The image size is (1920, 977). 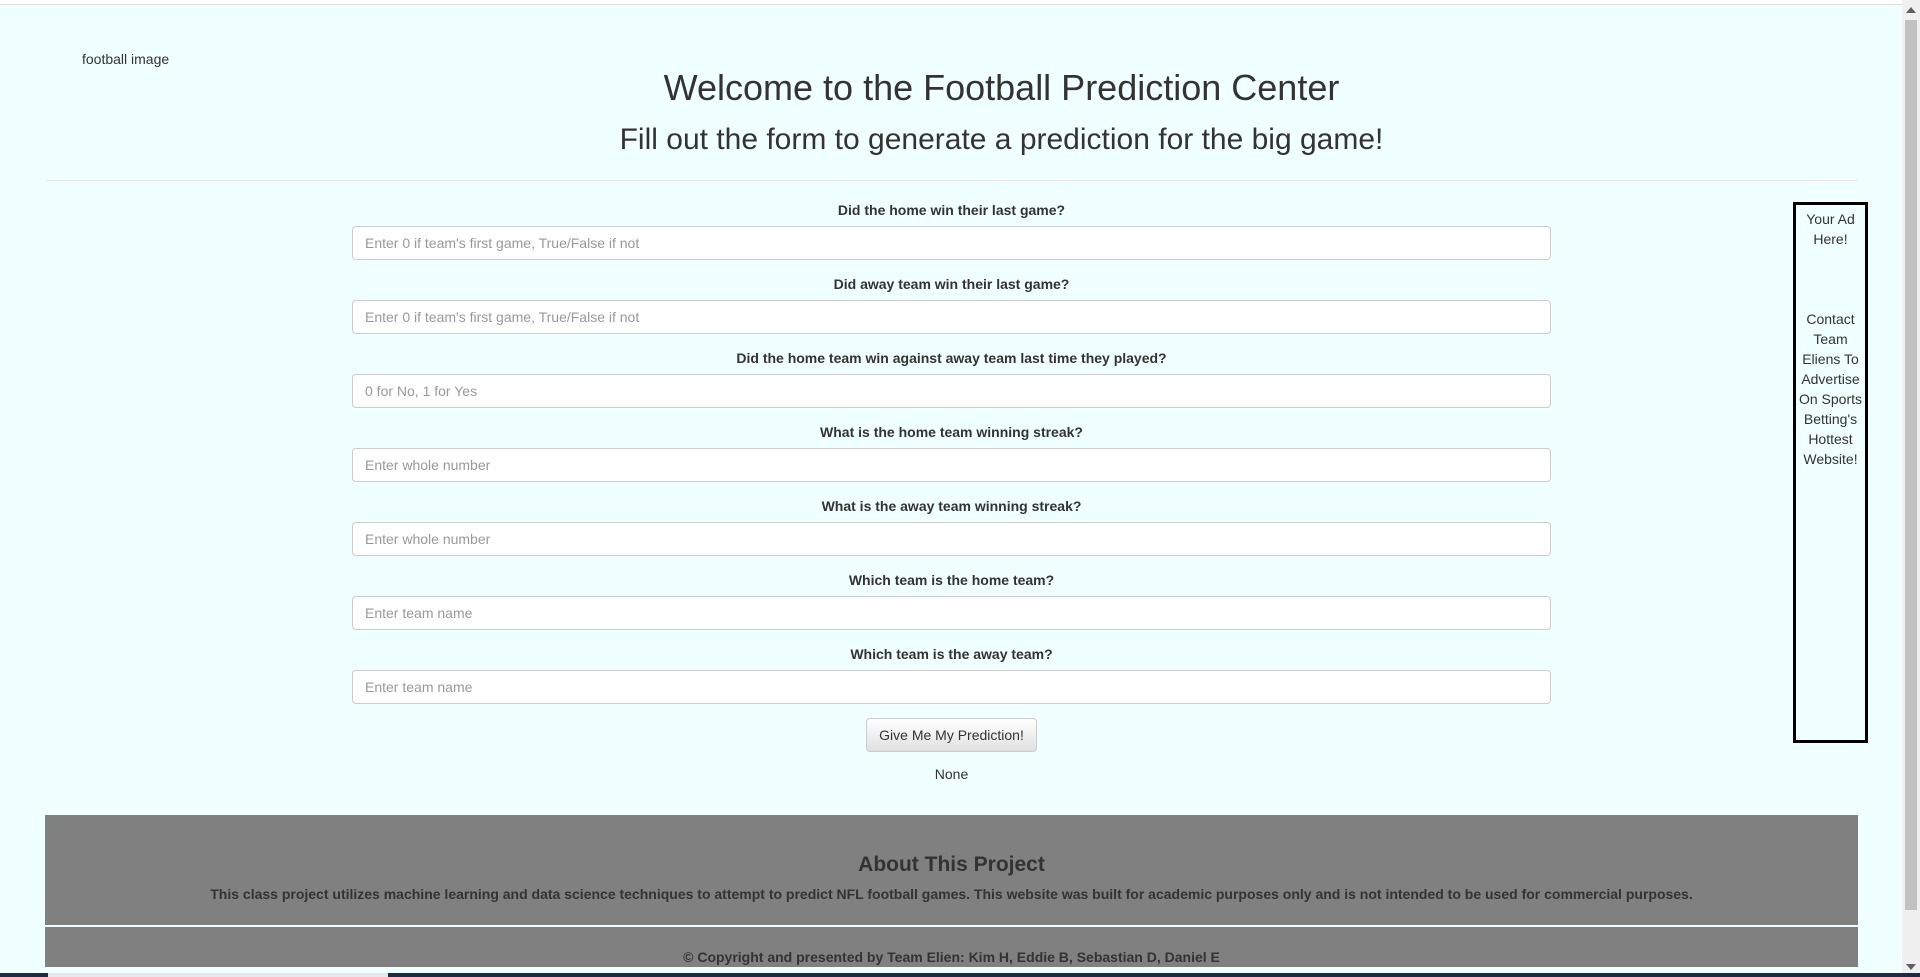 What do you see at coordinates (951, 687) in the screenshot?
I see `away-team-input` at bounding box center [951, 687].